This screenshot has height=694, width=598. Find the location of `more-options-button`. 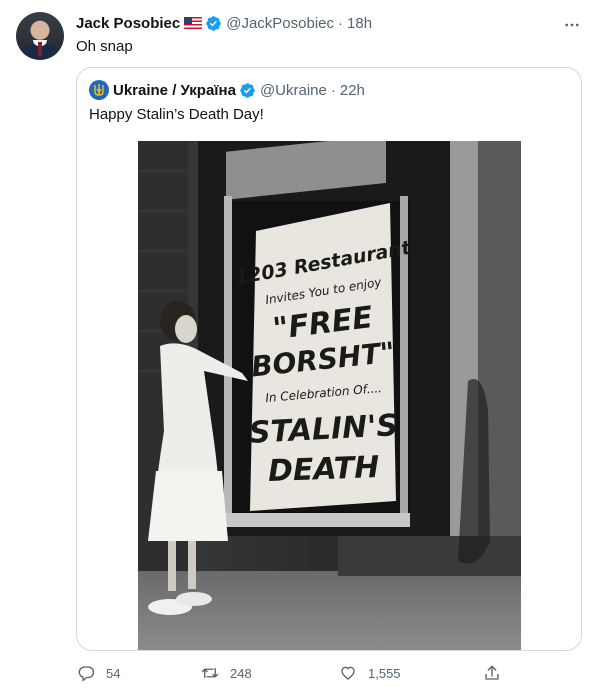

more-options-button is located at coordinates (572, 25).